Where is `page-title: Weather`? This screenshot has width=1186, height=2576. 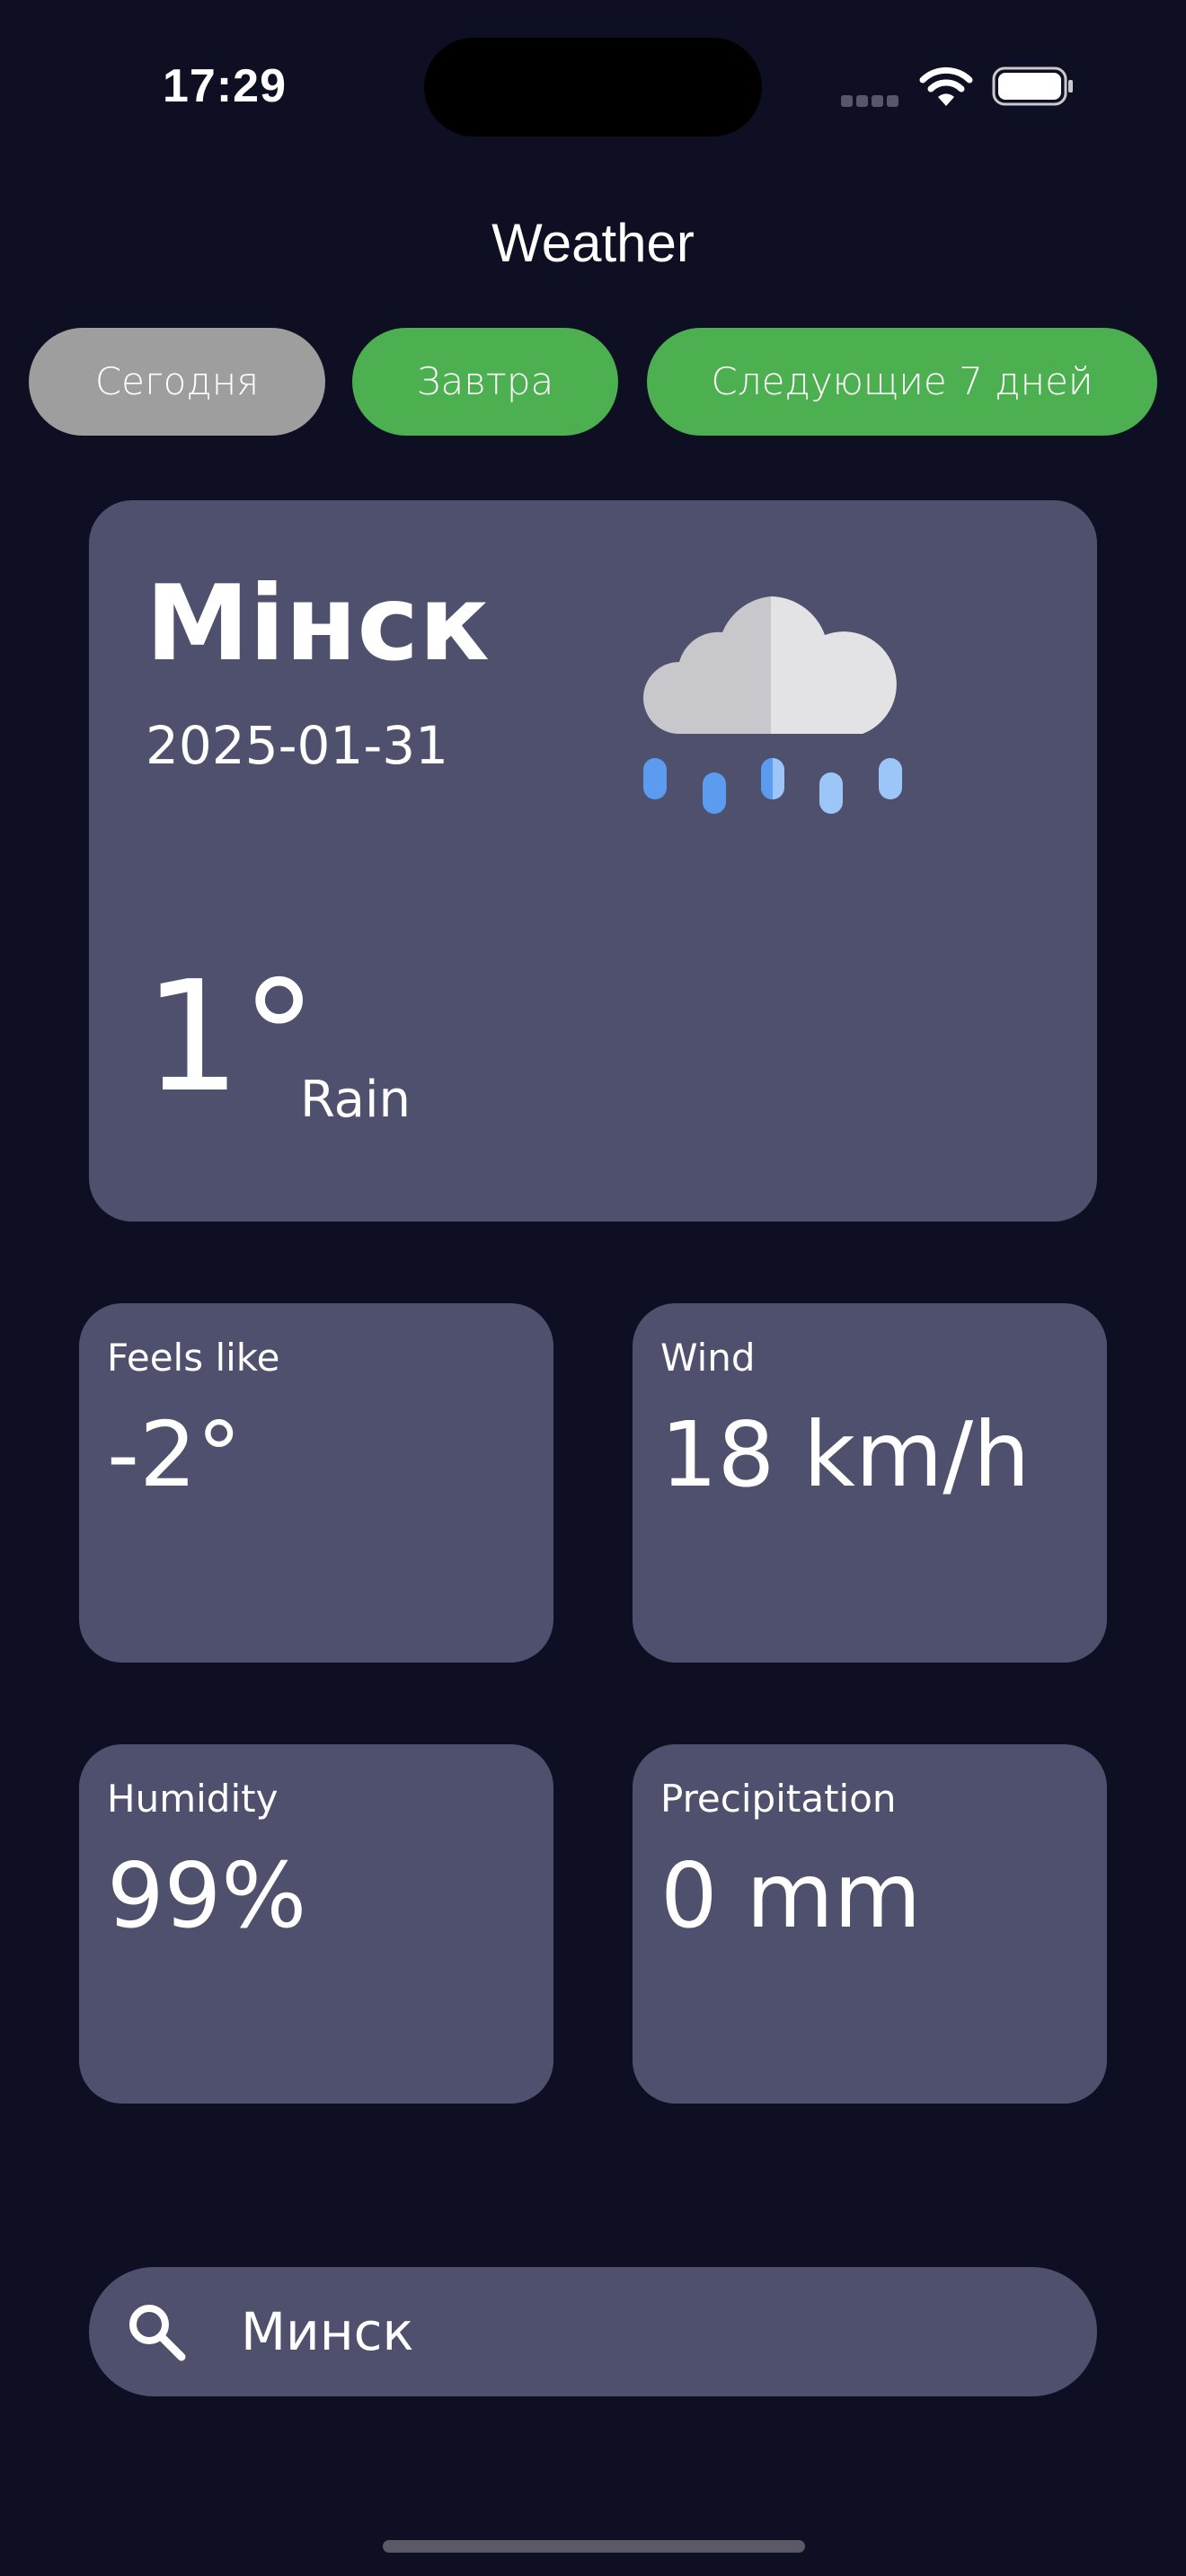
page-title: Weather is located at coordinates (593, 243).